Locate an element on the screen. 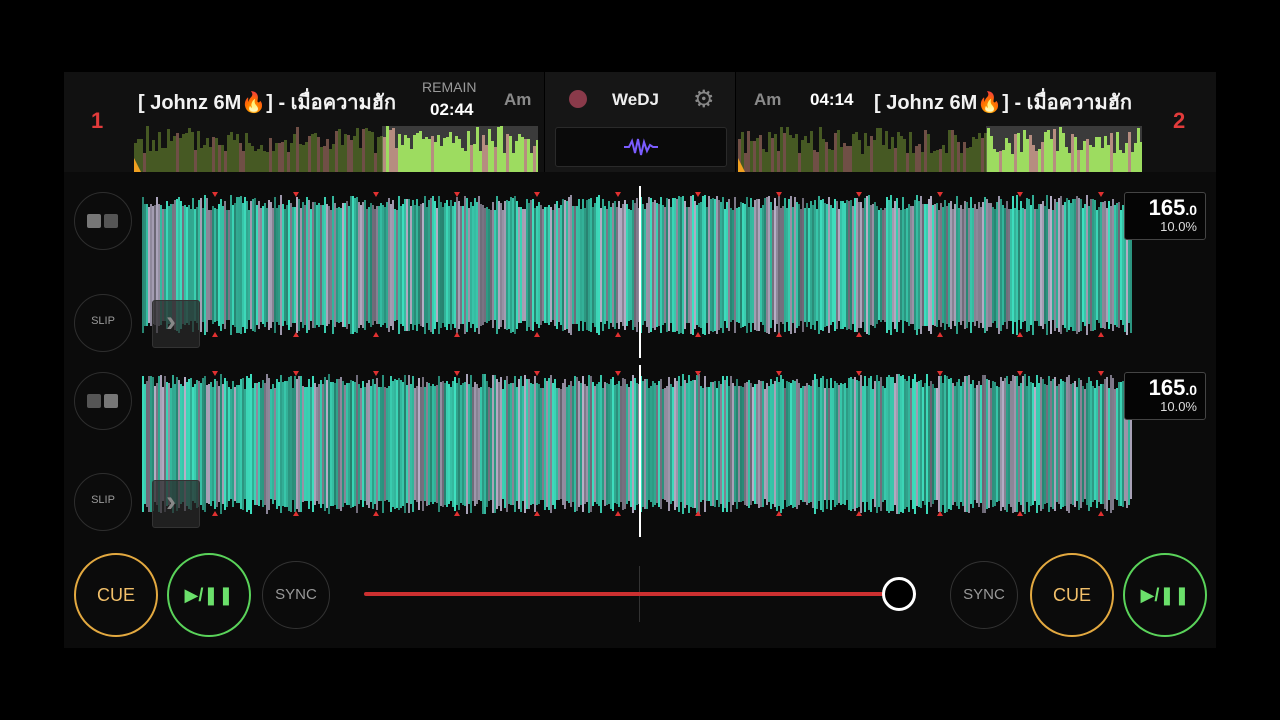  deck-2-loop-button is located at coordinates (103, 401).